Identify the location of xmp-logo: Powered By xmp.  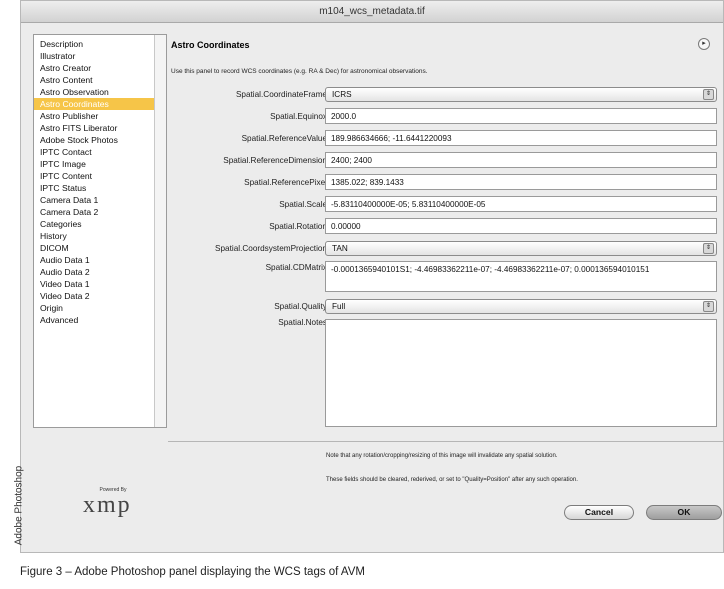
(120, 504).